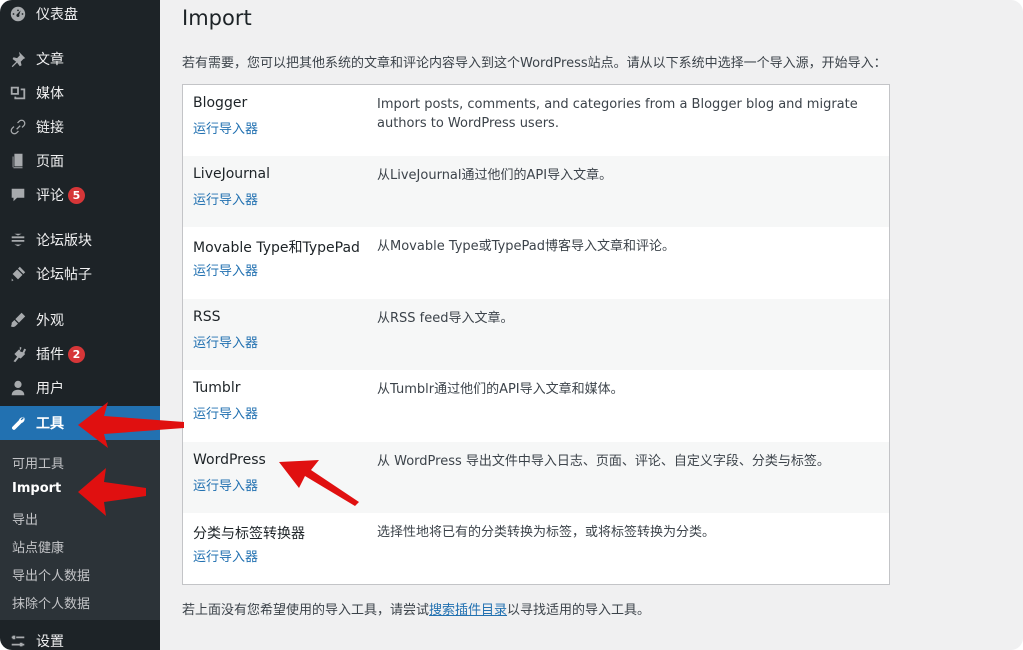 This screenshot has height=650, width=1023. Describe the element at coordinates (50, 424) in the screenshot. I see `menu-label: 工具` at that location.